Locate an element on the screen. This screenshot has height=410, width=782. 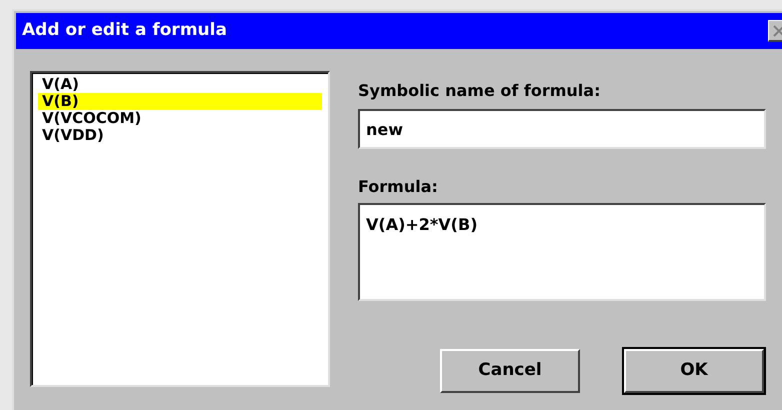
list-item: V(B) is located at coordinates (180, 101).